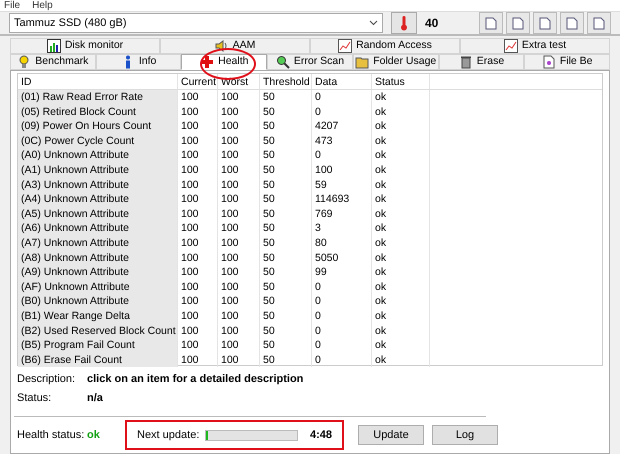 Image resolution: width=620 pixels, height=454 pixels. I want to click on tab: Disk monitor, so click(85, 46).